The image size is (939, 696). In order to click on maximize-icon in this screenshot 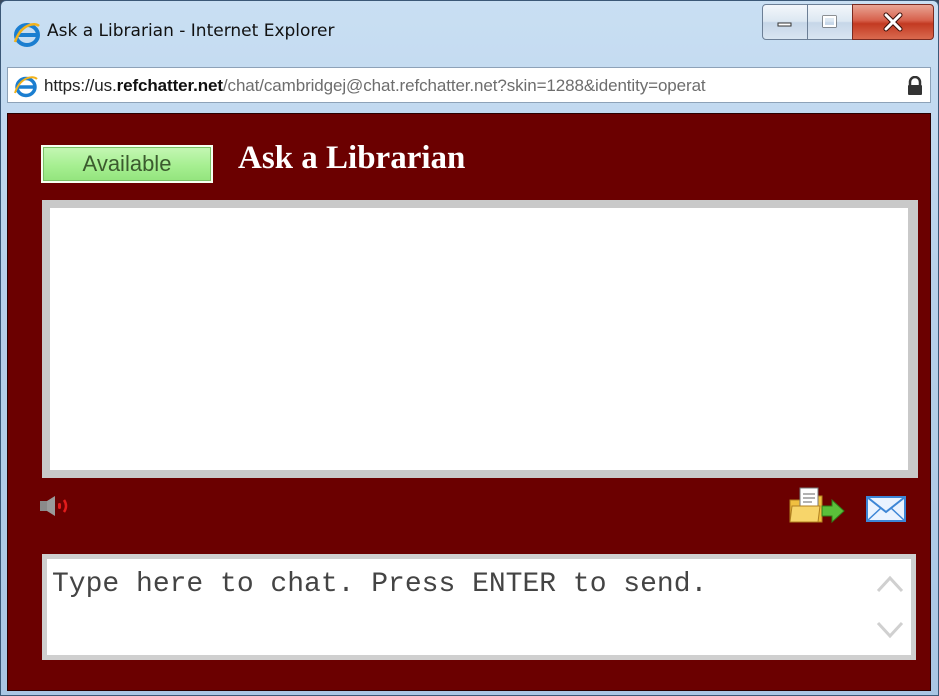, I will do `click(829, 21)`.